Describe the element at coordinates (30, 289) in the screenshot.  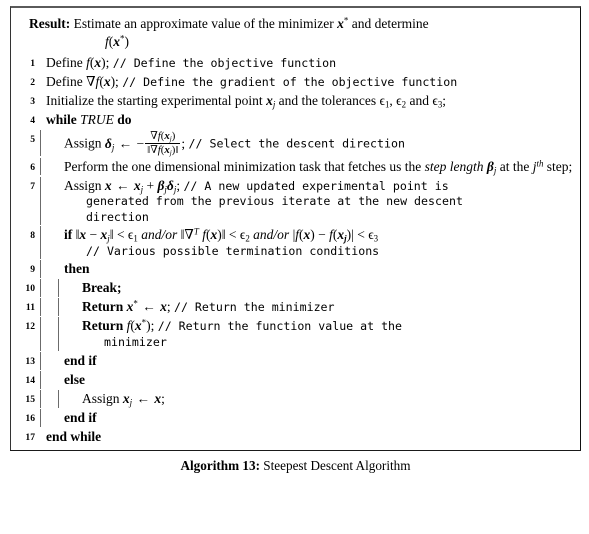
I see `line-number: 10` at that location.